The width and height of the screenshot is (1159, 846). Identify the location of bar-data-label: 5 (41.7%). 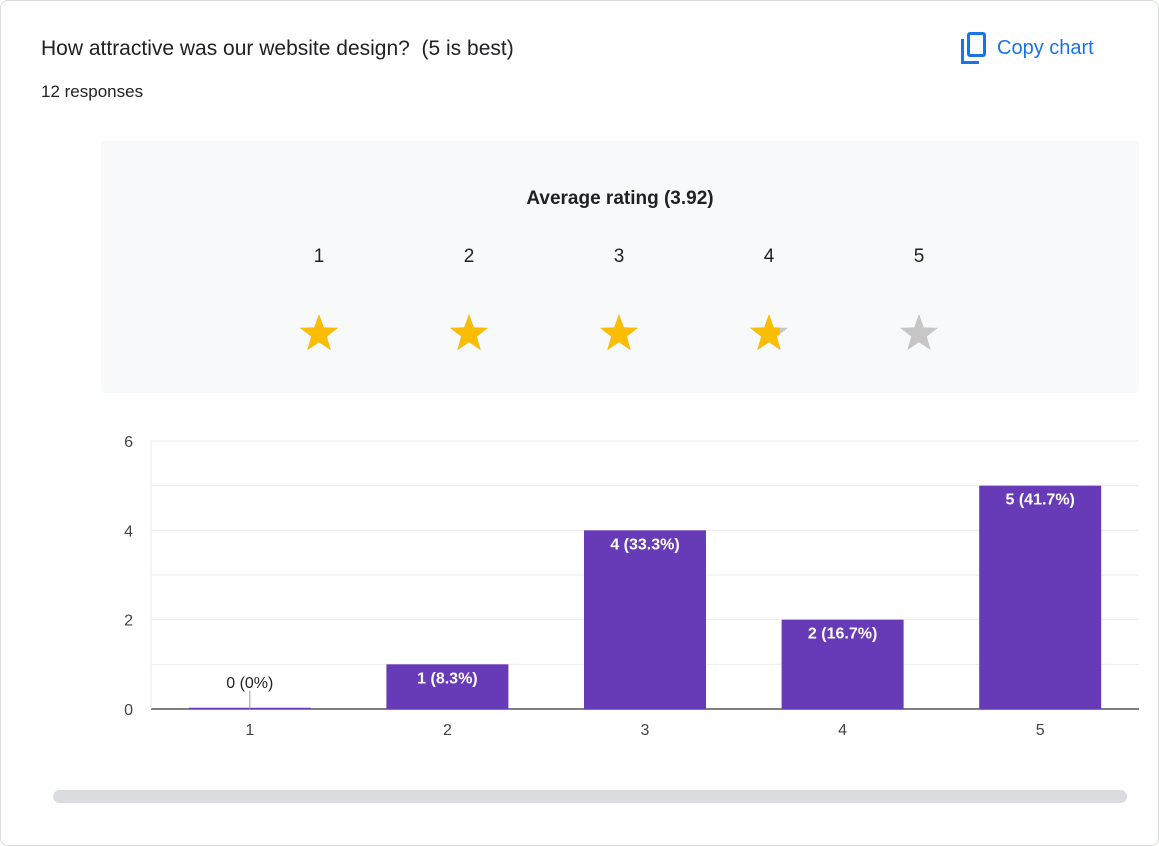
(1040, 500).